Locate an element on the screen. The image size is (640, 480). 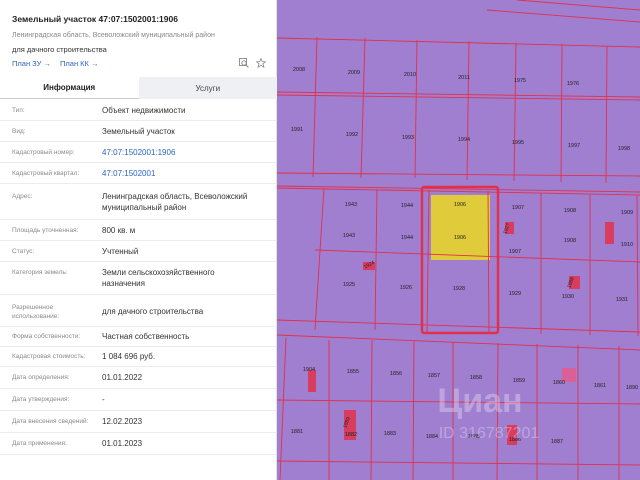
info-value-cont: назначения is located at coordinates (123, 283).